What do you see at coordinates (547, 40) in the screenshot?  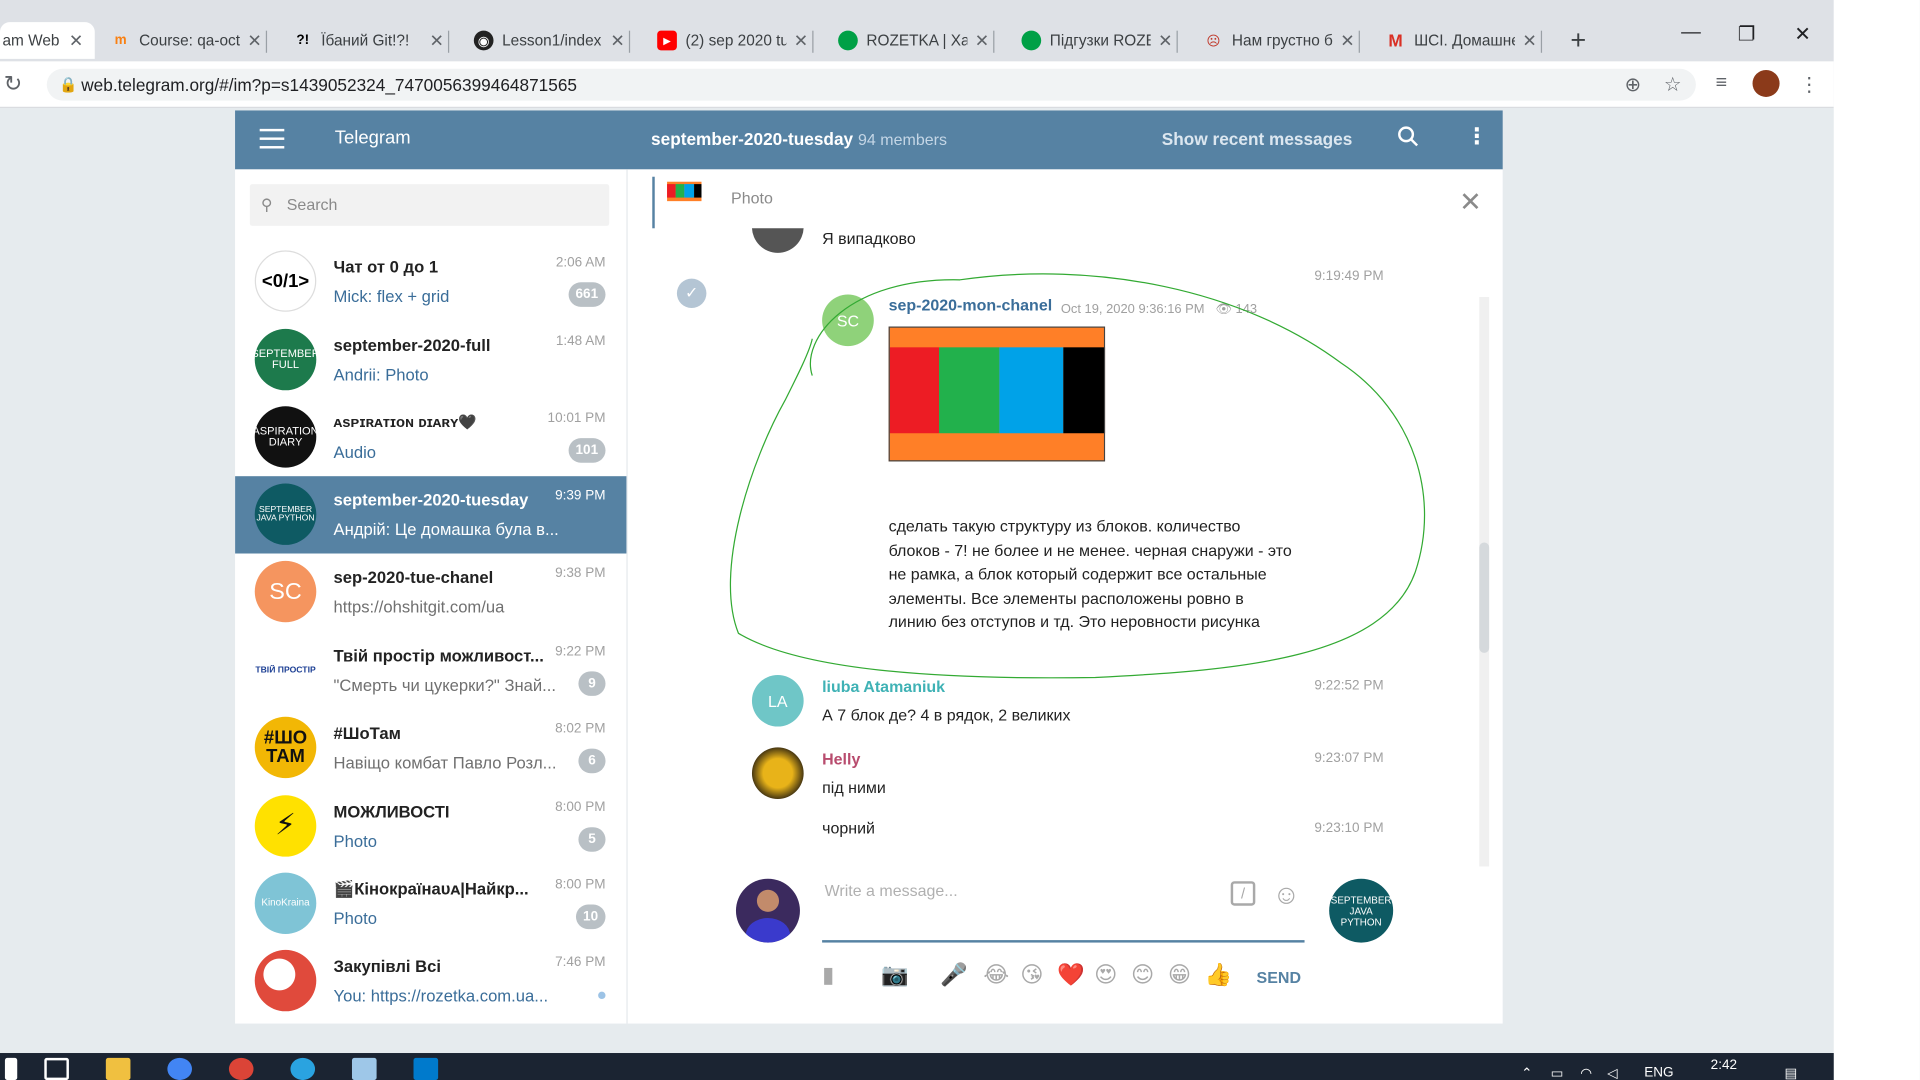 I see `tab-github: ◉ Lesson1/index ✕` at bounding box center [547, 40].